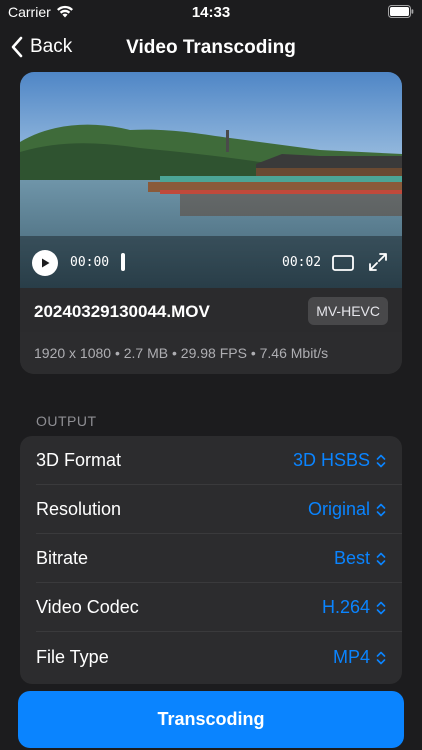  I want to click on setting-value: MP4, so click(351, 657).